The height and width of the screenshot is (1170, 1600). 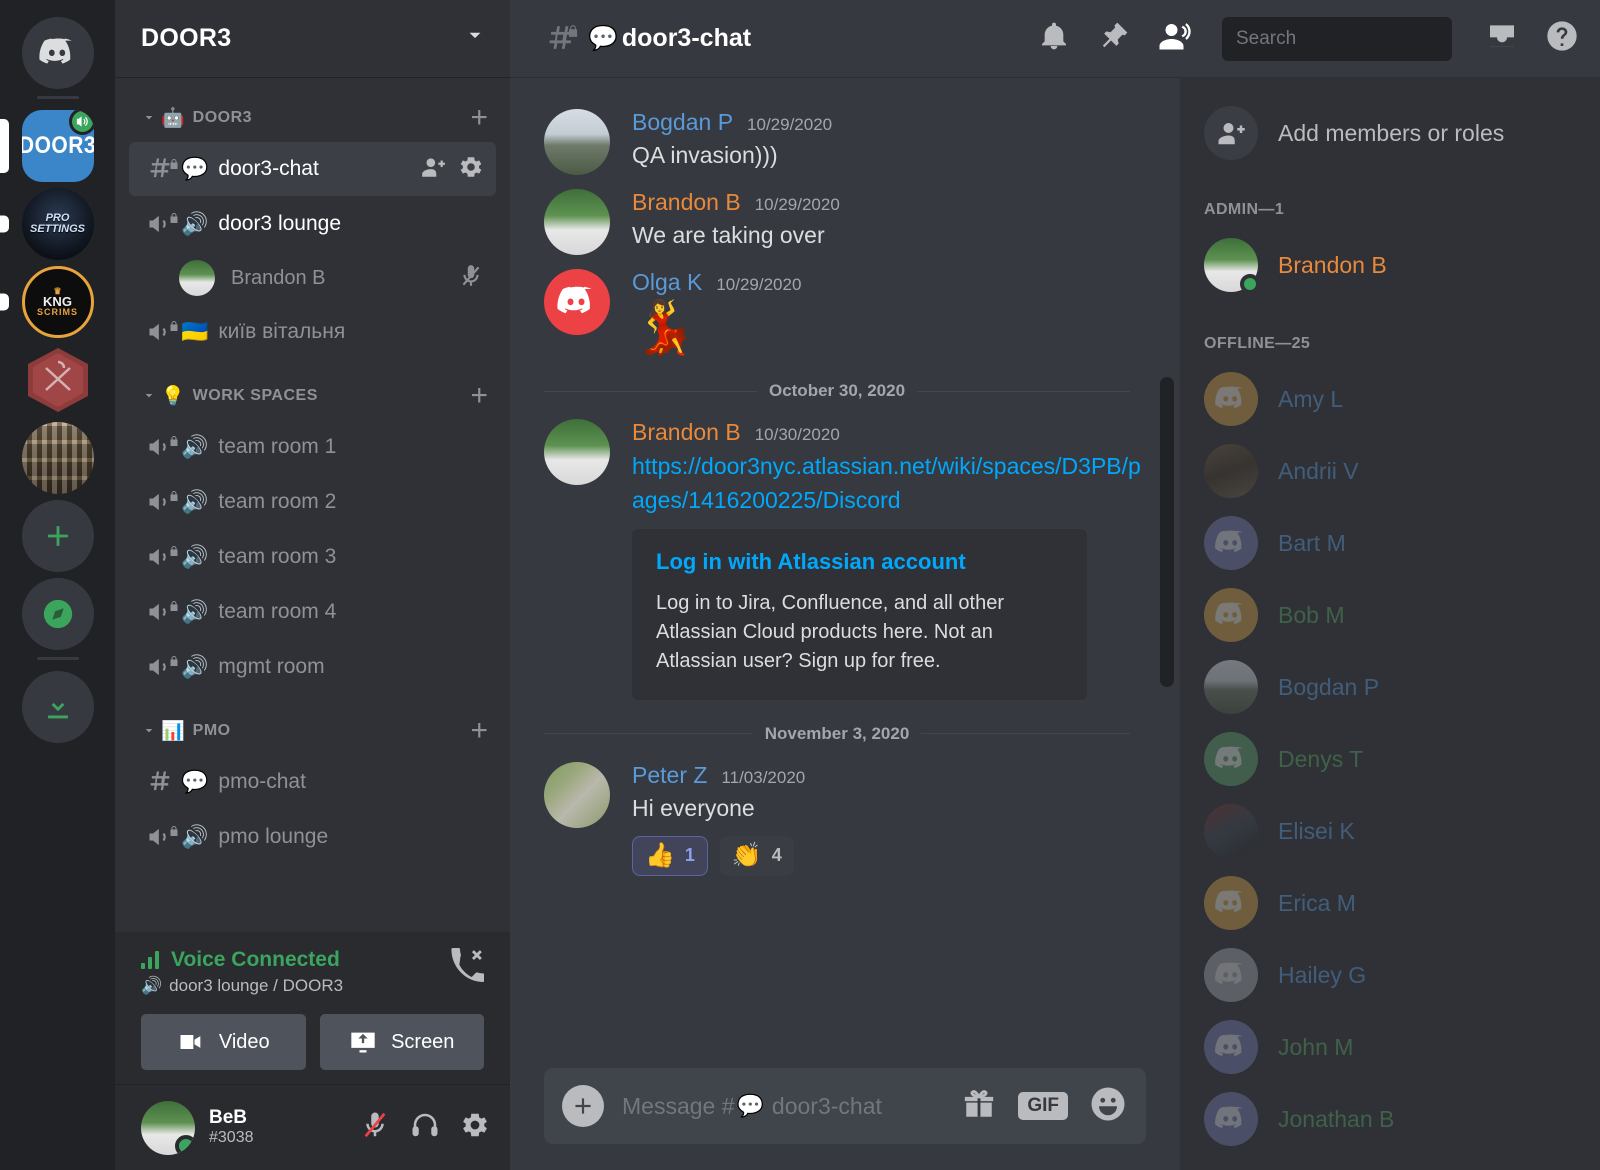 I want to click on member-name: Elisei K, so click(x=1316, y=830).